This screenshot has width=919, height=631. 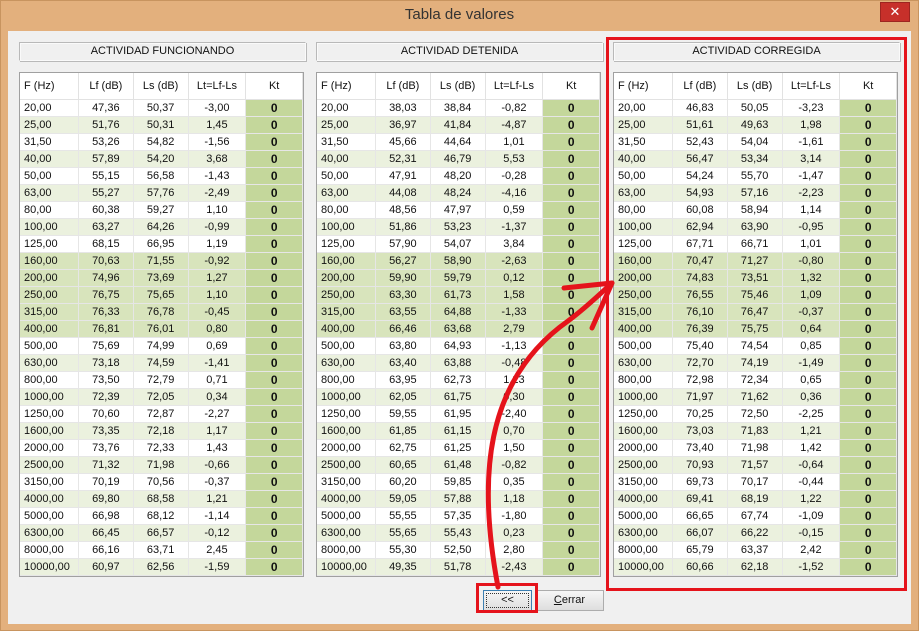 I want to click on table-row: 63,00 54,93 57,16 -2,23 0, so click(x=755, y=193).